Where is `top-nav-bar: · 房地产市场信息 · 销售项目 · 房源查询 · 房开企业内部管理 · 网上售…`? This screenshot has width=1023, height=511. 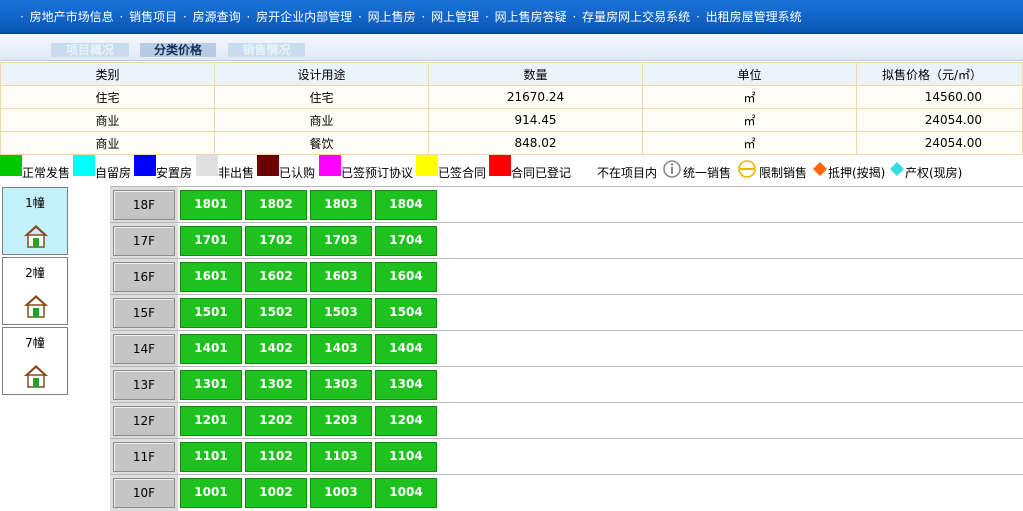 top-nav-bar: · 房地产市场信息 · 销售项目 · 房源查询 · 房开企业内部管理 · 网上售… is located at coordinates (511, 17).